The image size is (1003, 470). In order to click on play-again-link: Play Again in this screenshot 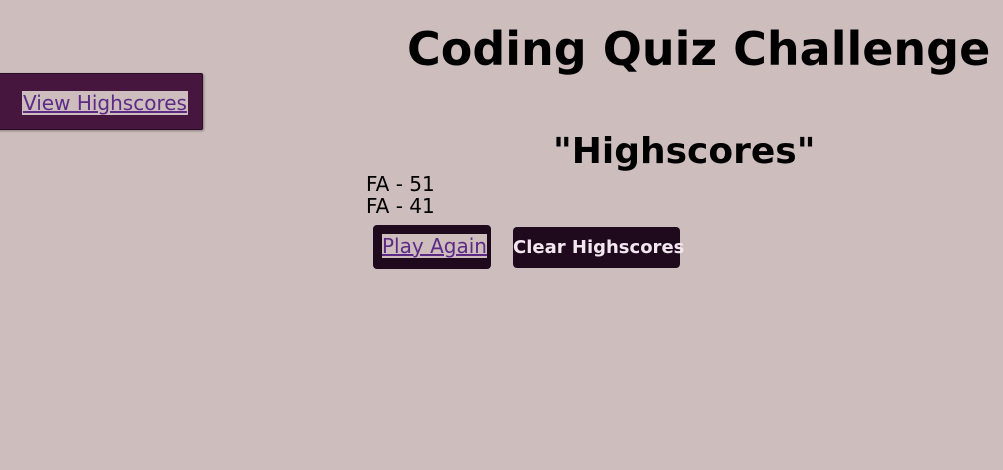, I will do `click(434, 246)`.